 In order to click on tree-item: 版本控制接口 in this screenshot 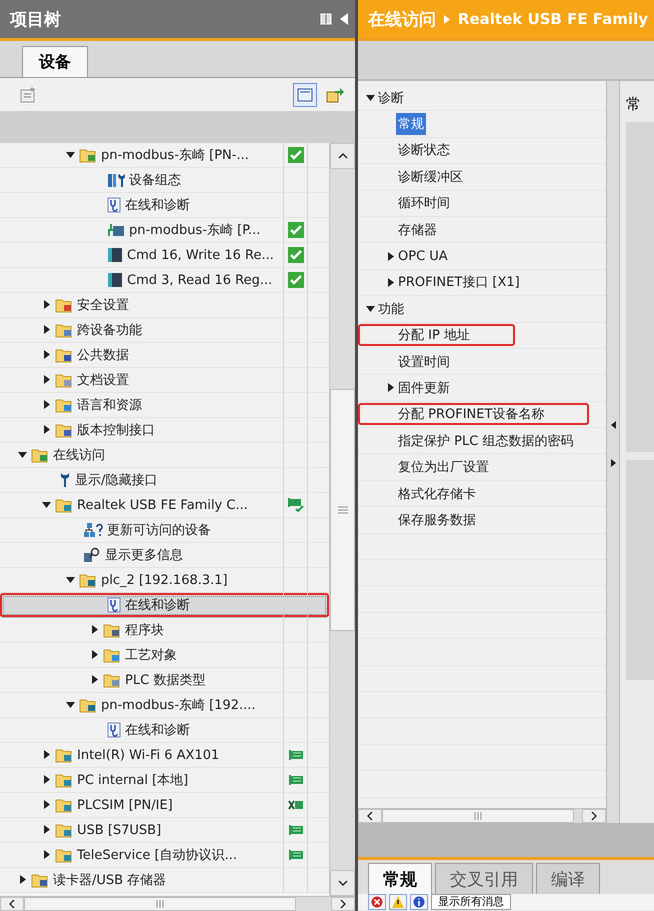, I will do `click(165, 430)`.